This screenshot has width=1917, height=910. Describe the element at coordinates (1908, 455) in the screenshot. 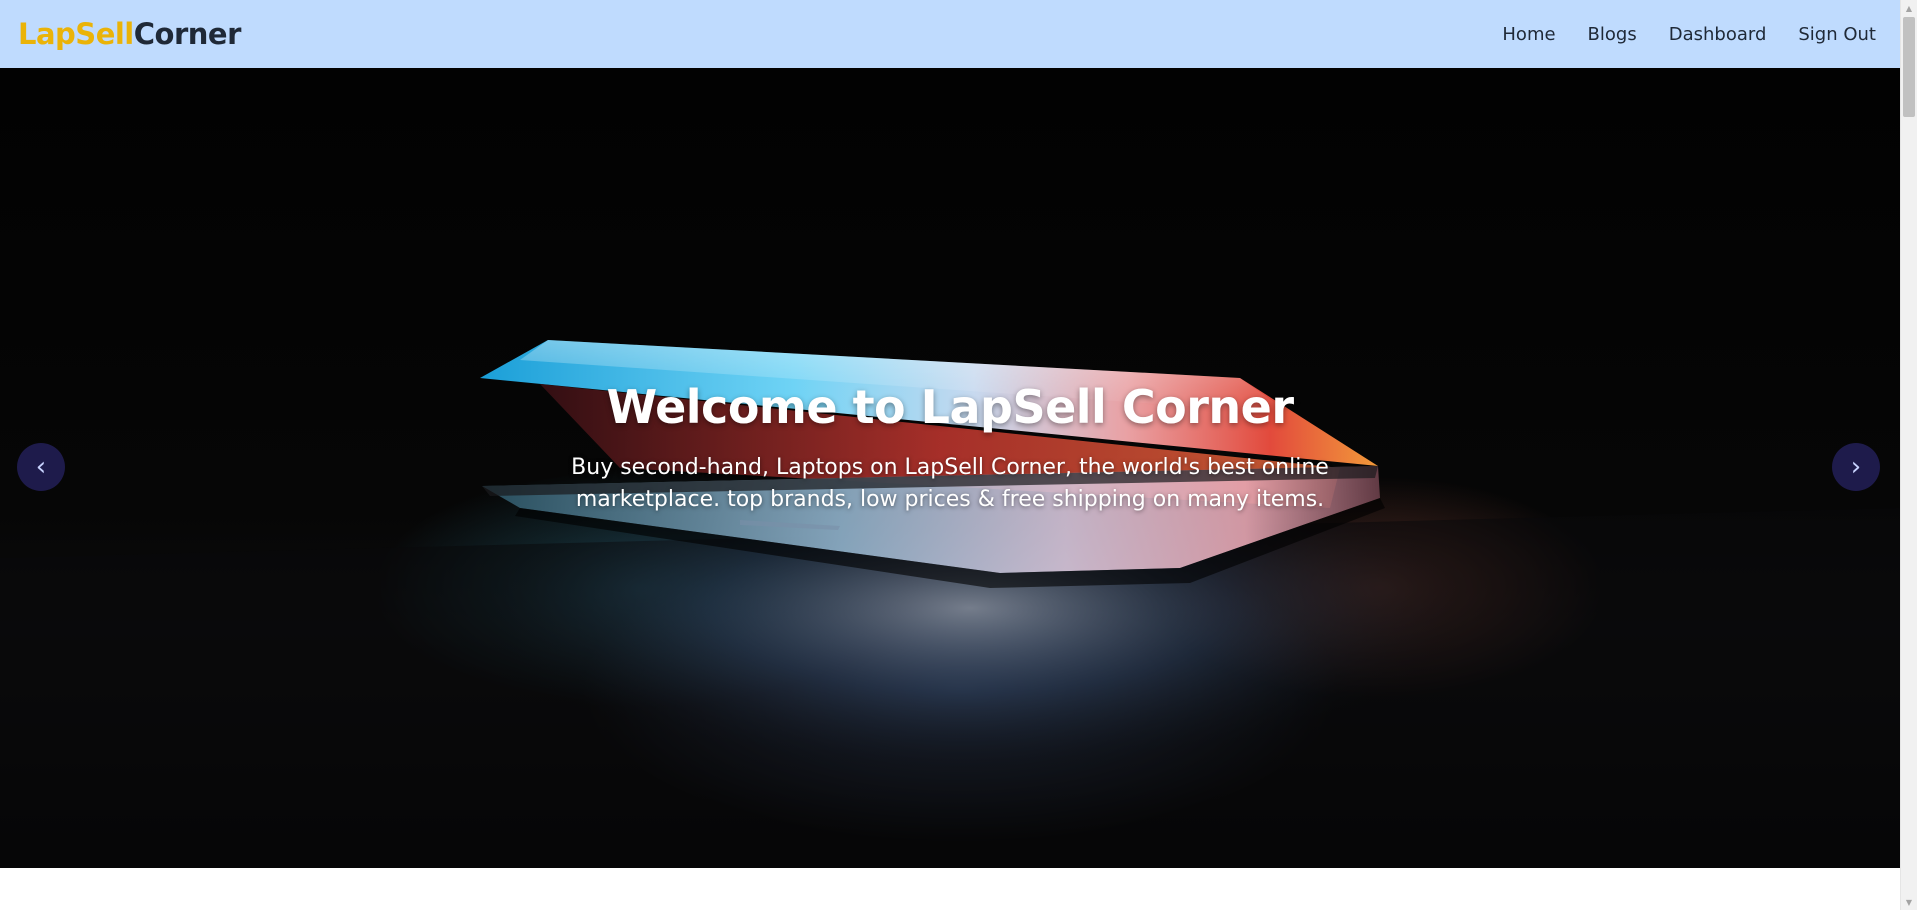

I see `page-scrollbar: ▲ ▼` at that location.